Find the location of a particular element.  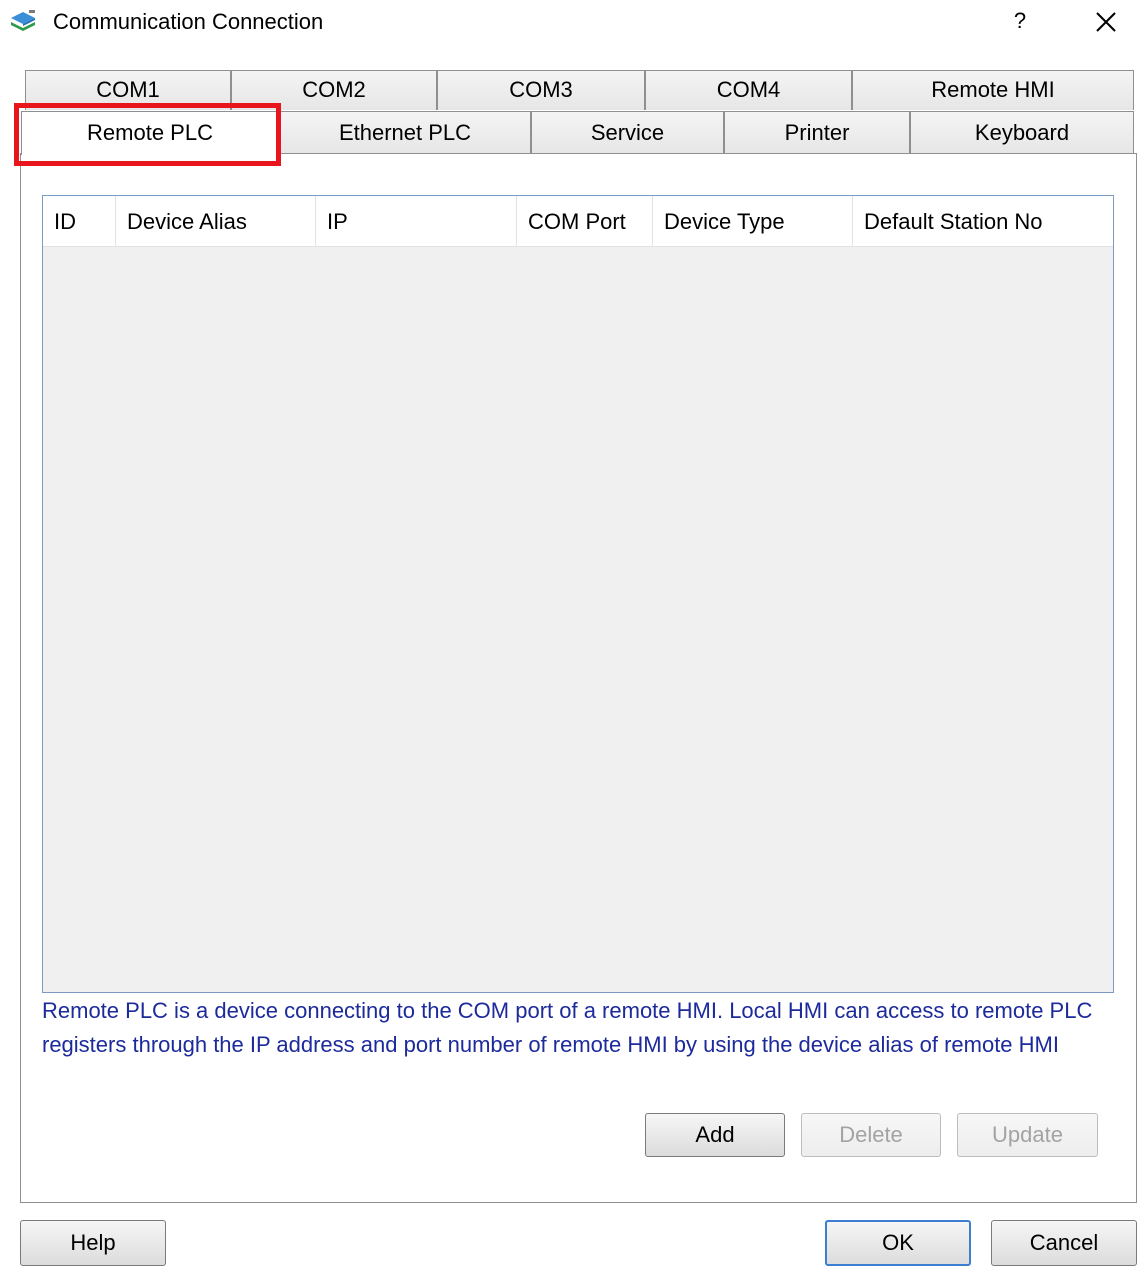

column-header-id: ID is located at coordinates (79, 221).